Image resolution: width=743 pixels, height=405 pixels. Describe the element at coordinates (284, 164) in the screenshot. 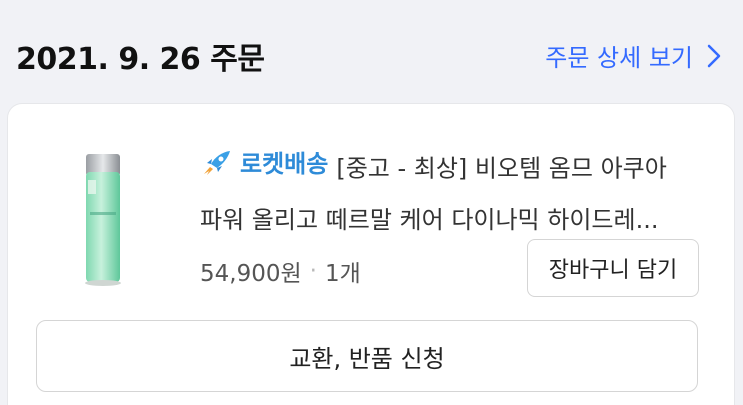

I see `rocket-delivery-label: 로켓배송` at that location.